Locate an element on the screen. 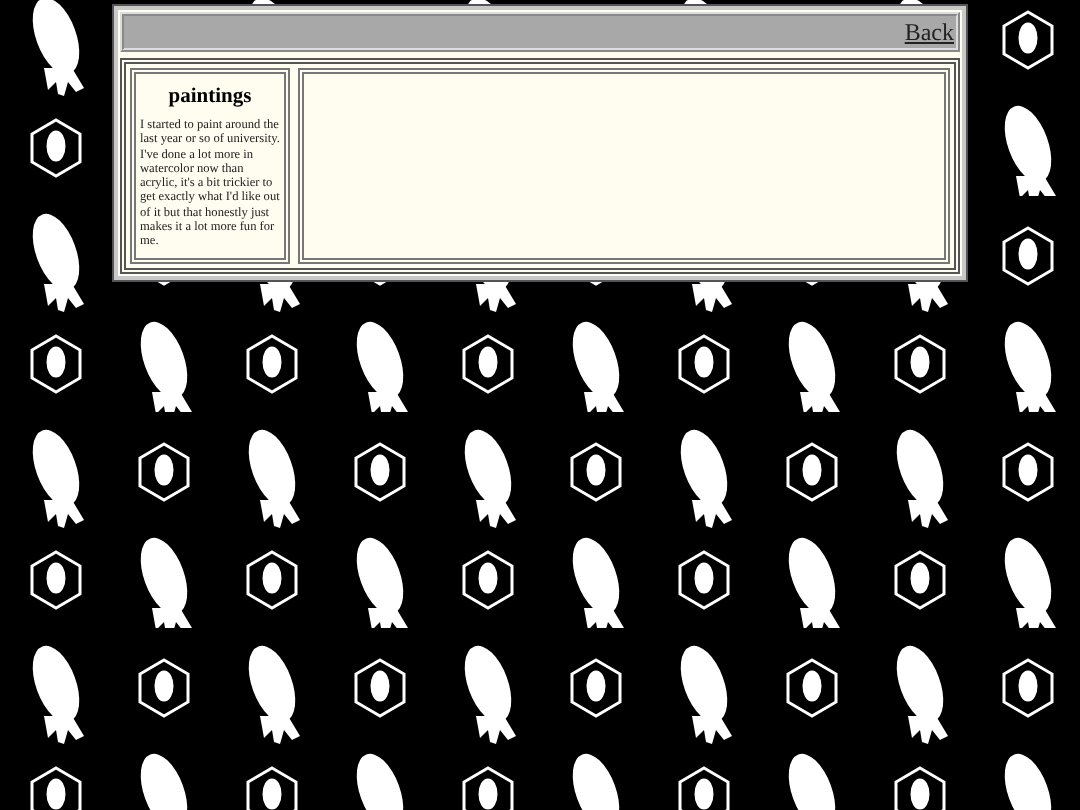  back-link: Back is located at coordinates (929, 32).